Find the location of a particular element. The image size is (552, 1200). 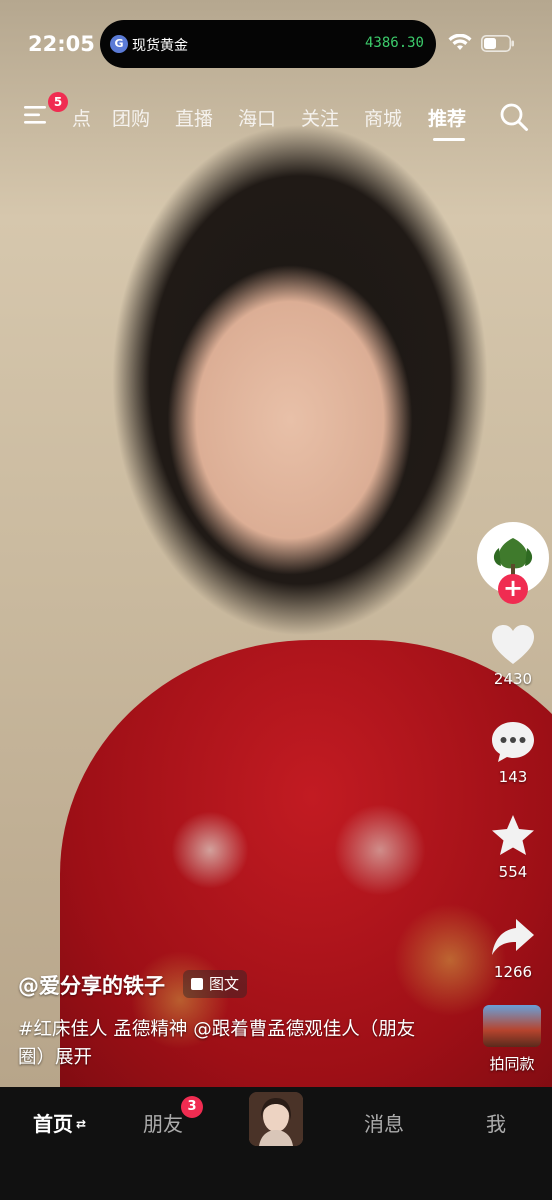

battery-icon is located at coordinates (497, 43).